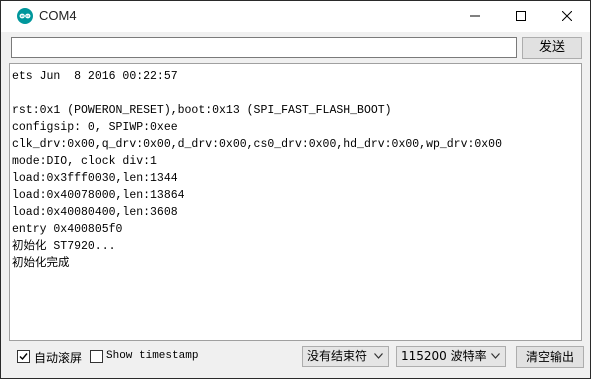 The height and width of the screenshot is (379, 591). What do you see at coordinates (444, 356) in the screenshot?
I see `baud-rate-value: 115200 波特率` at bounding box center [444, 356].